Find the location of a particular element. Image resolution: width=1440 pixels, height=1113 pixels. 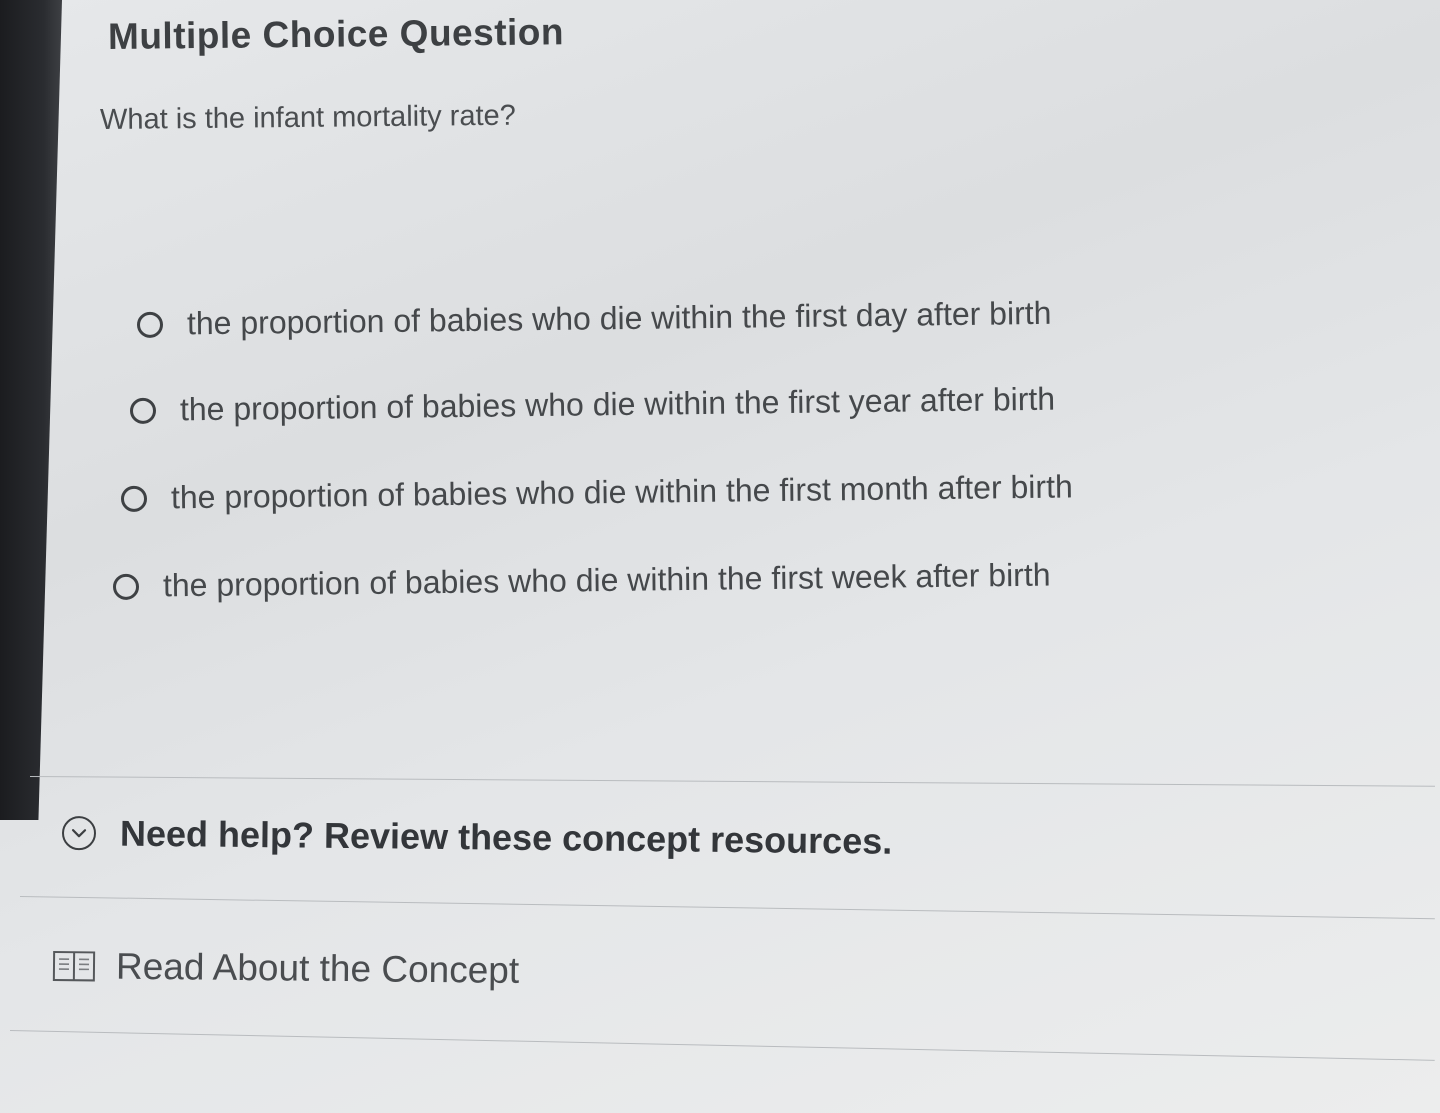

question-text: What is the infant mortality rate? is located at coordinates (307, 117).